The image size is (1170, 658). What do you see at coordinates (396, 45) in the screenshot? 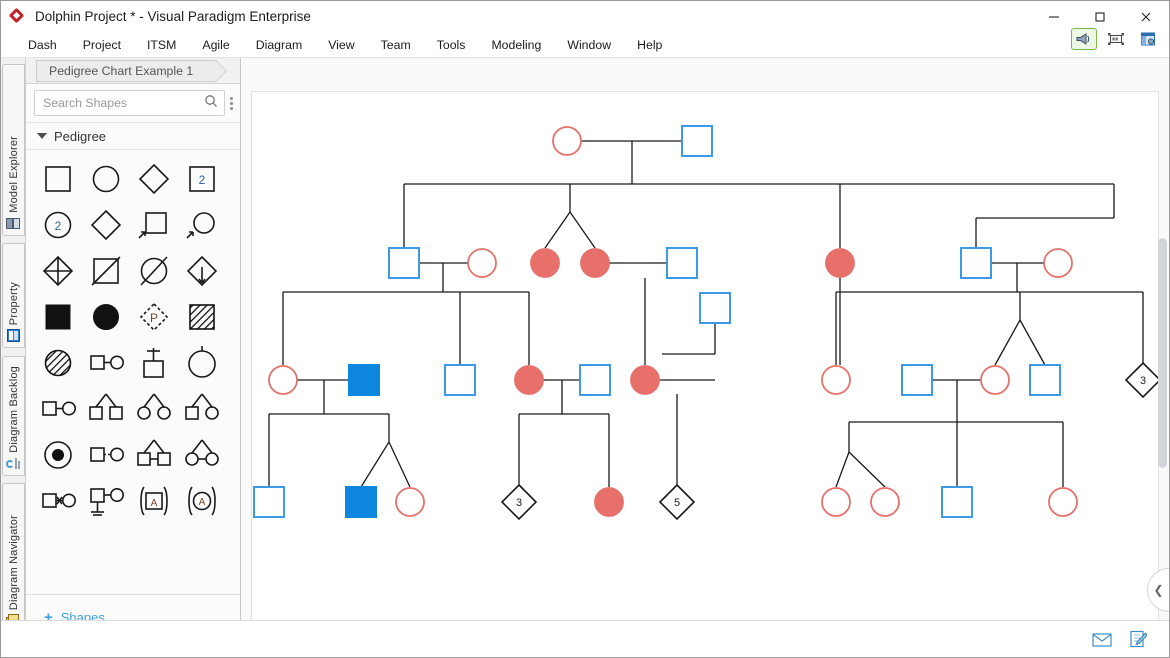
I see `menu-item-team: Team` at bounding box center [396, 45].